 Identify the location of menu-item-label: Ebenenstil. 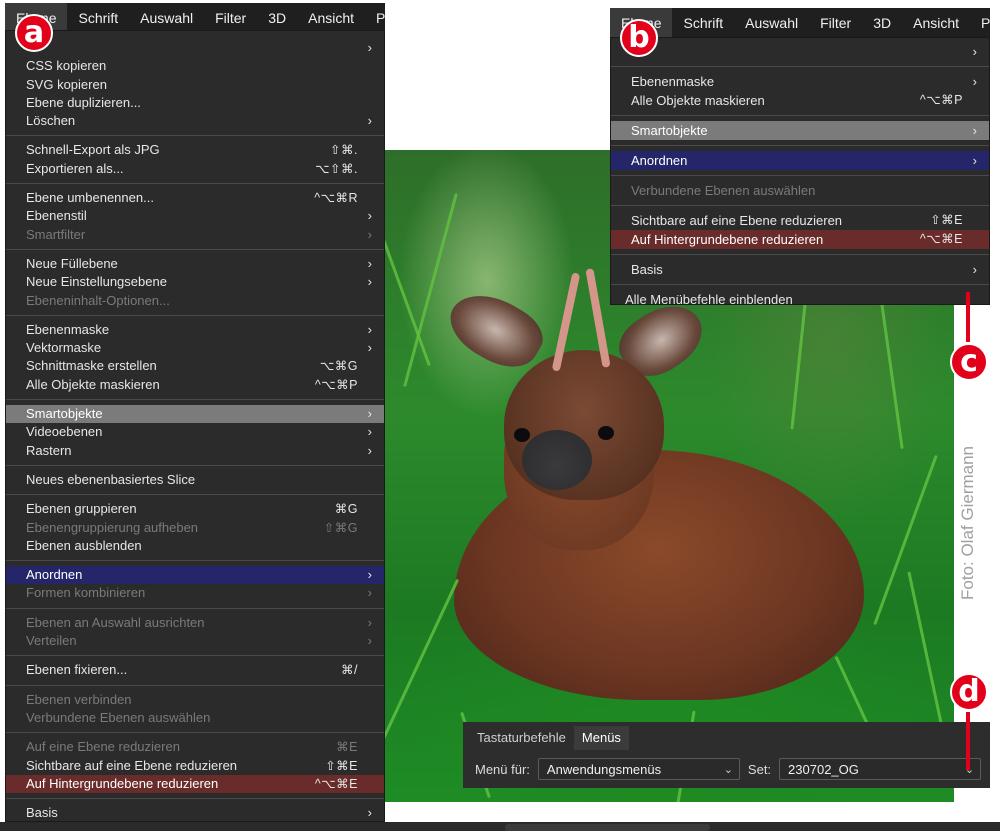
(56, 216).